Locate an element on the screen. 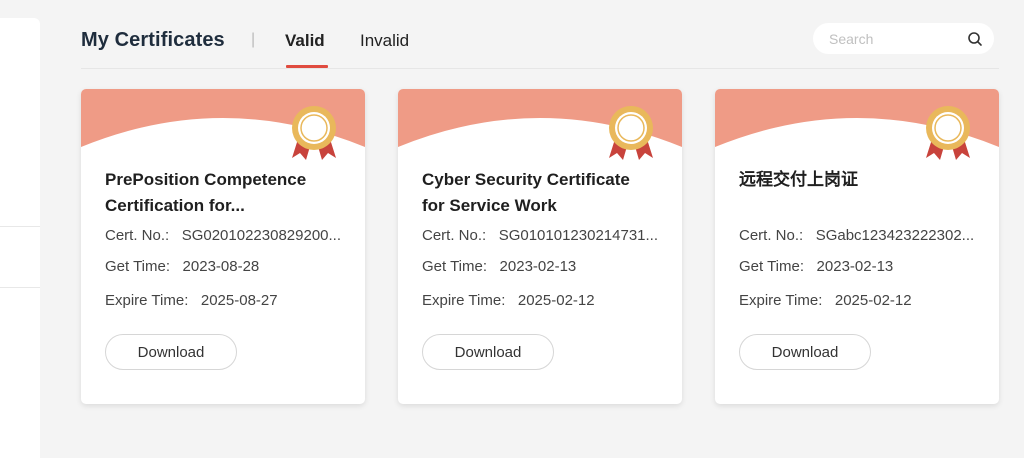  get-time-value: 2023-08-28 is located at coordinates (221, 266).